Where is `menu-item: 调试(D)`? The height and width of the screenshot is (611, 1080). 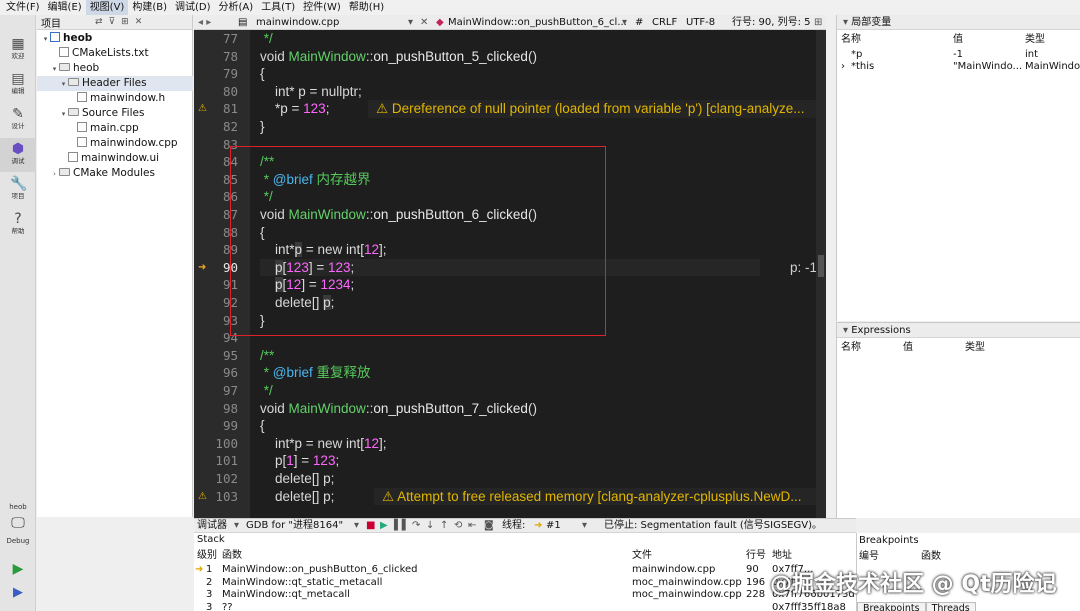 menu-item: 调试(D) is located at coordinates (193, 7).